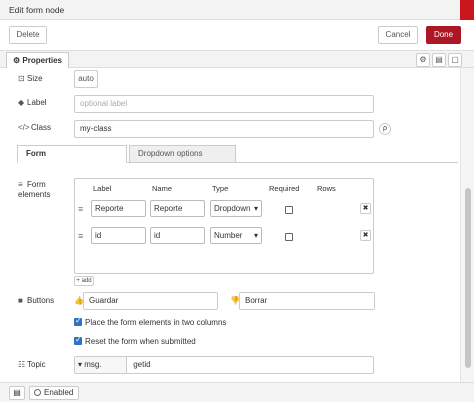 The width and height of the screenshot is (474, 402). I want to click on enabled-toggle: Enabled, so click(54, 393).